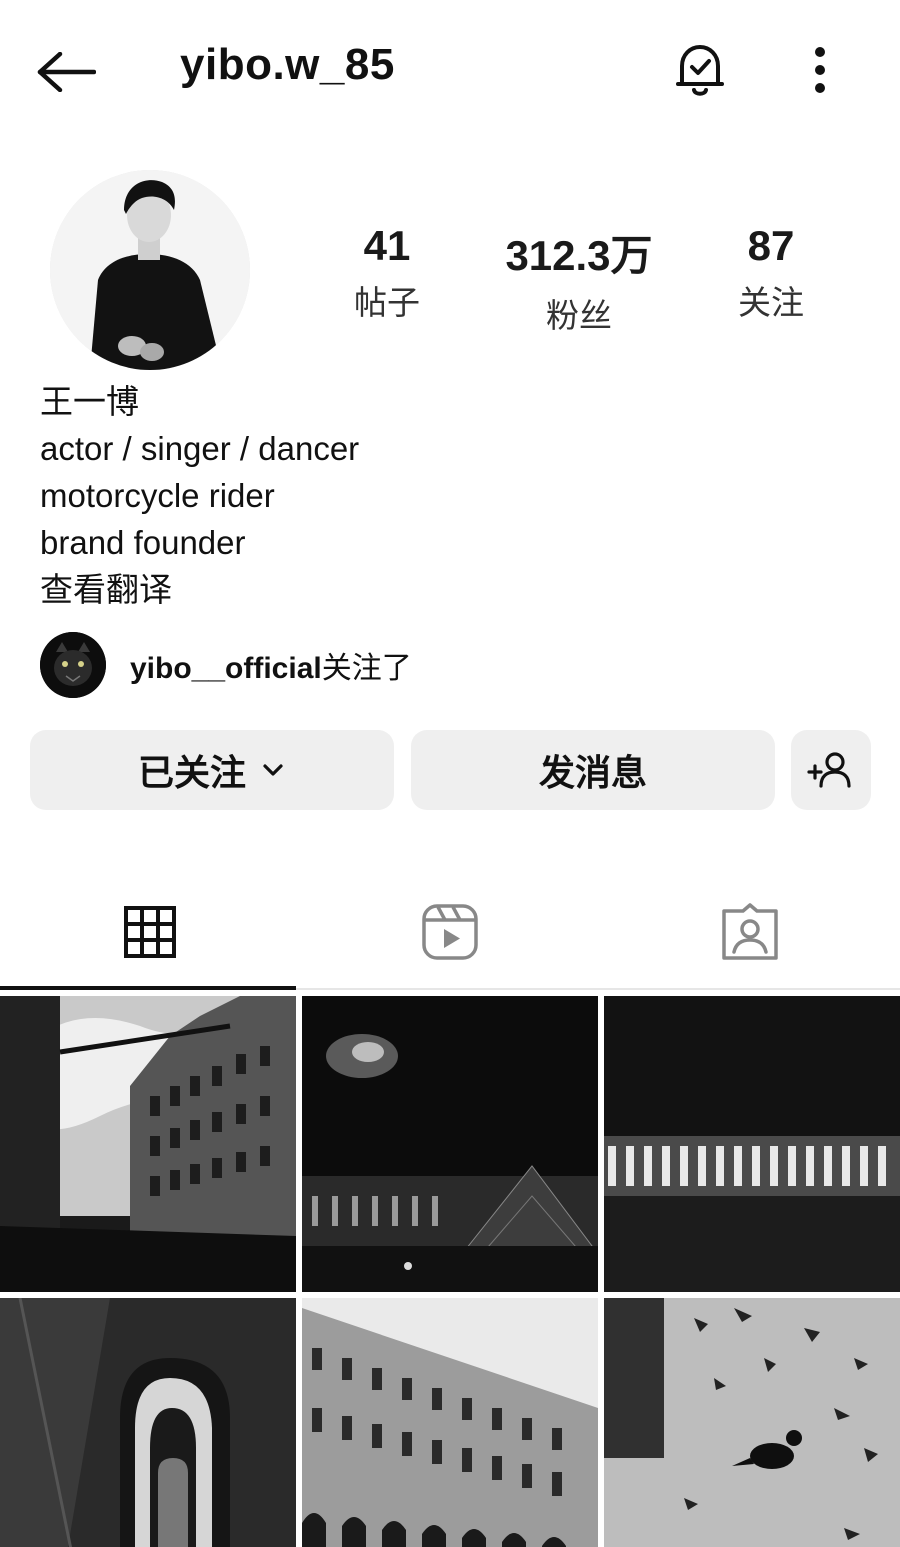  I want to click on following-button: 已关注, so click(212, 770).